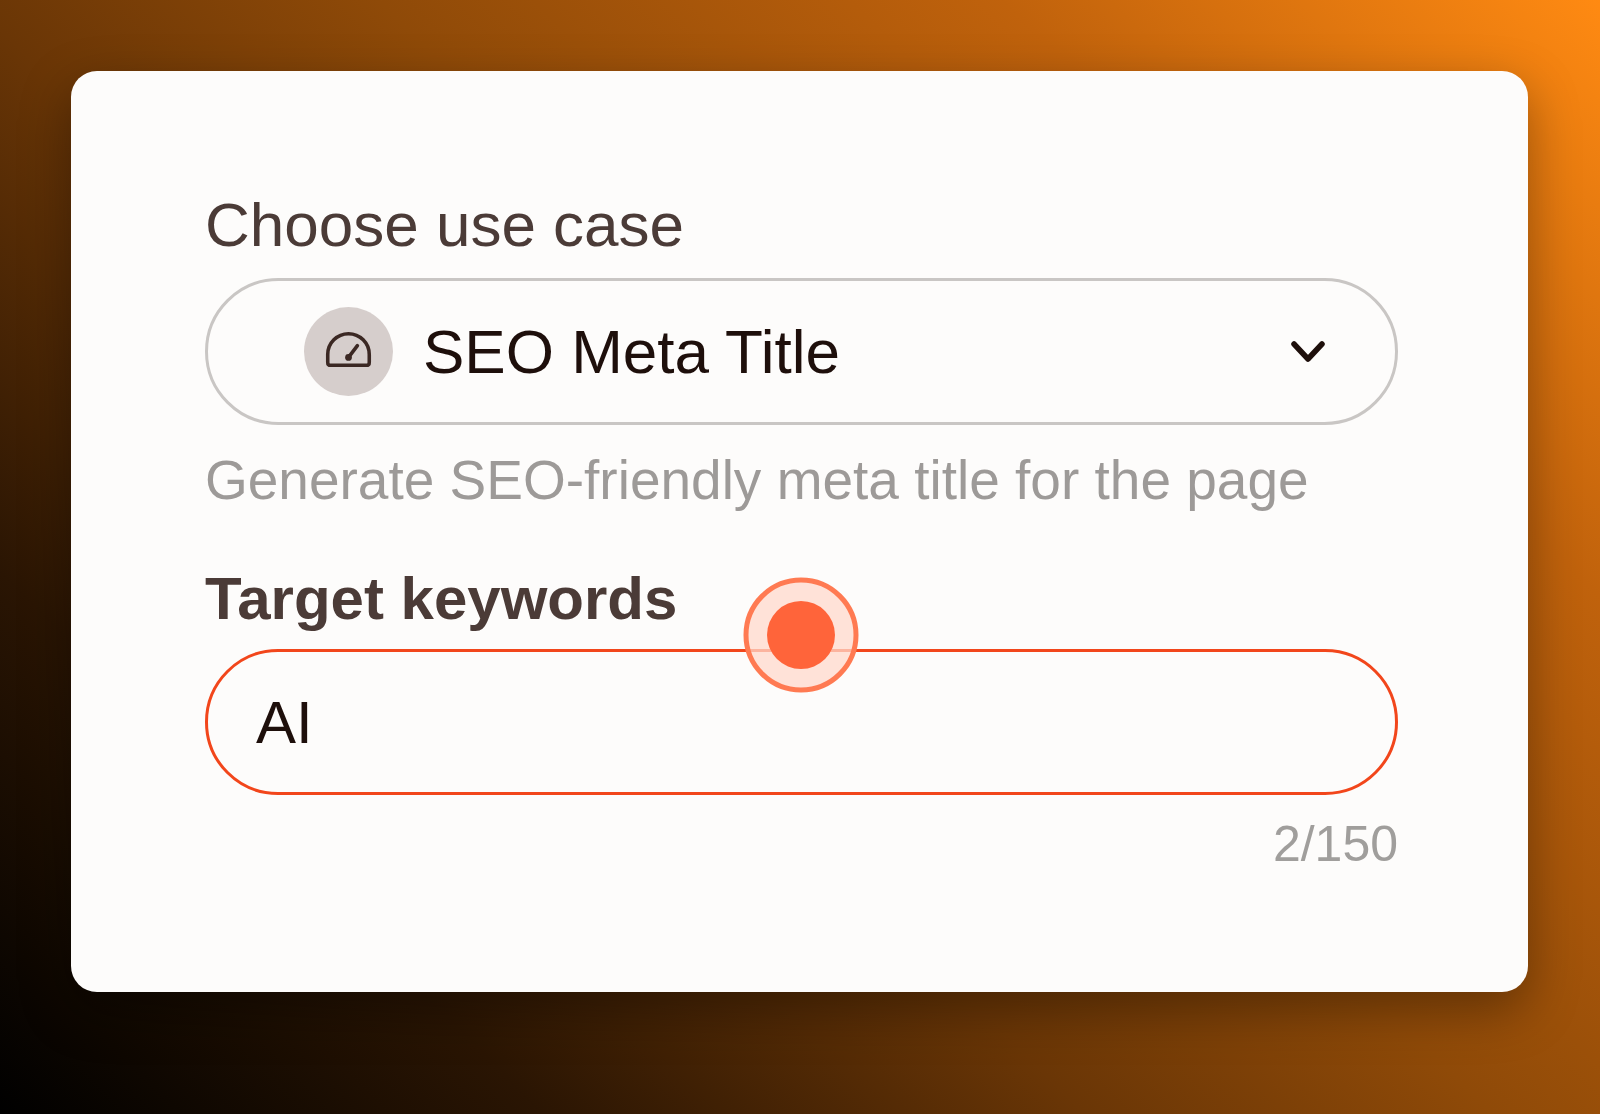  I want to click on use-case-description: Generate SEO-friendly meta title for the page, so click(757, 481).